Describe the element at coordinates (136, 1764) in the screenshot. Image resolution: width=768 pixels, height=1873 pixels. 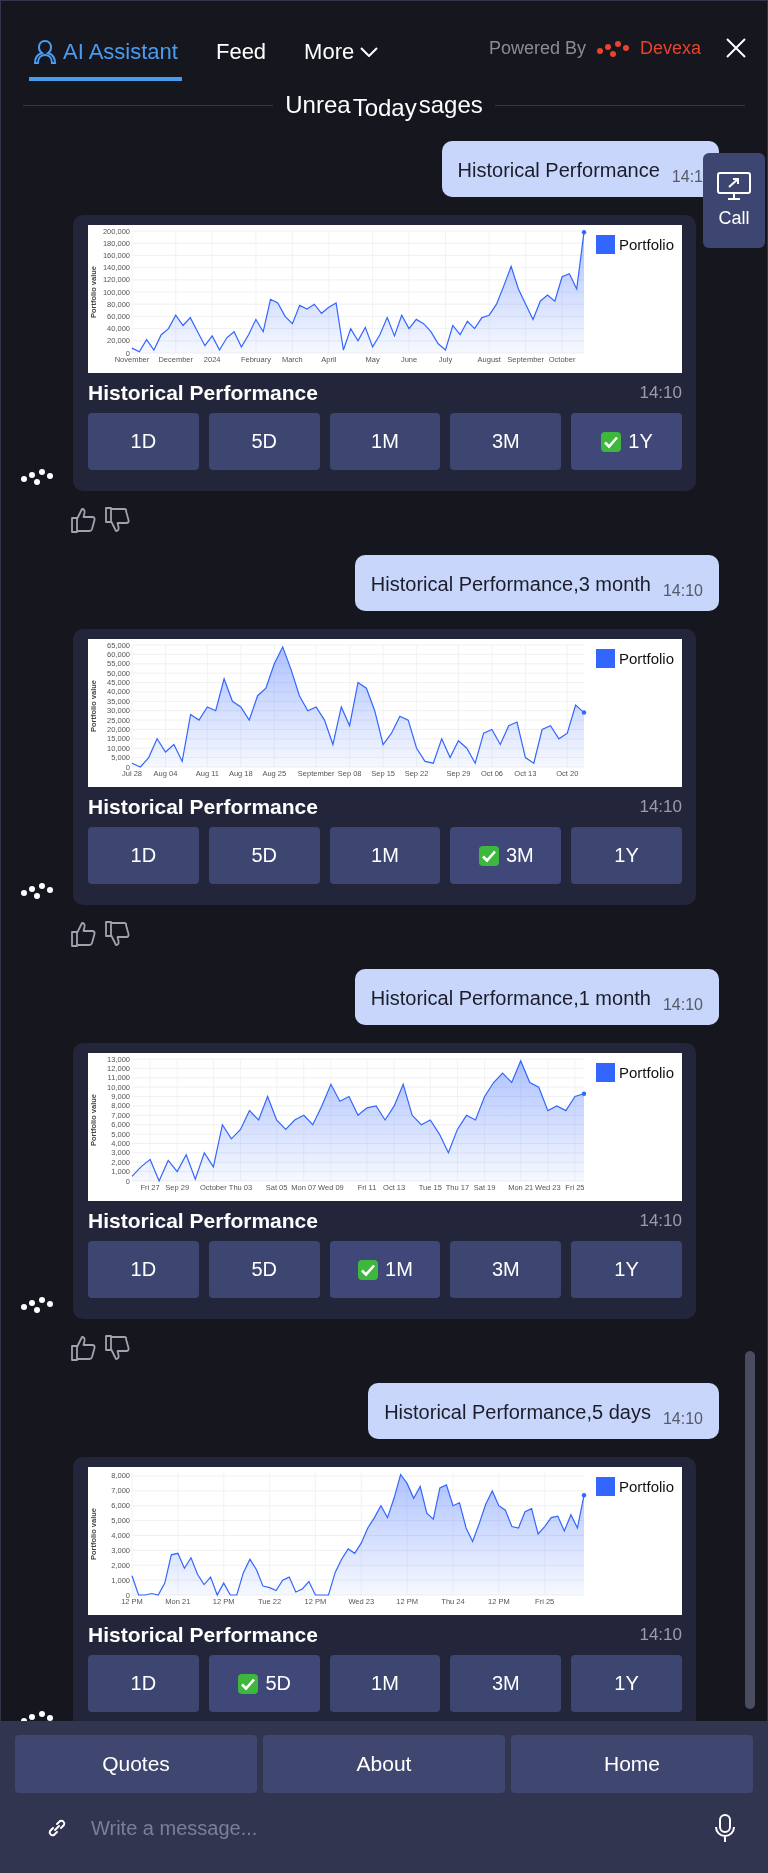
I see `quick-reply-button: Quotes` at that location.